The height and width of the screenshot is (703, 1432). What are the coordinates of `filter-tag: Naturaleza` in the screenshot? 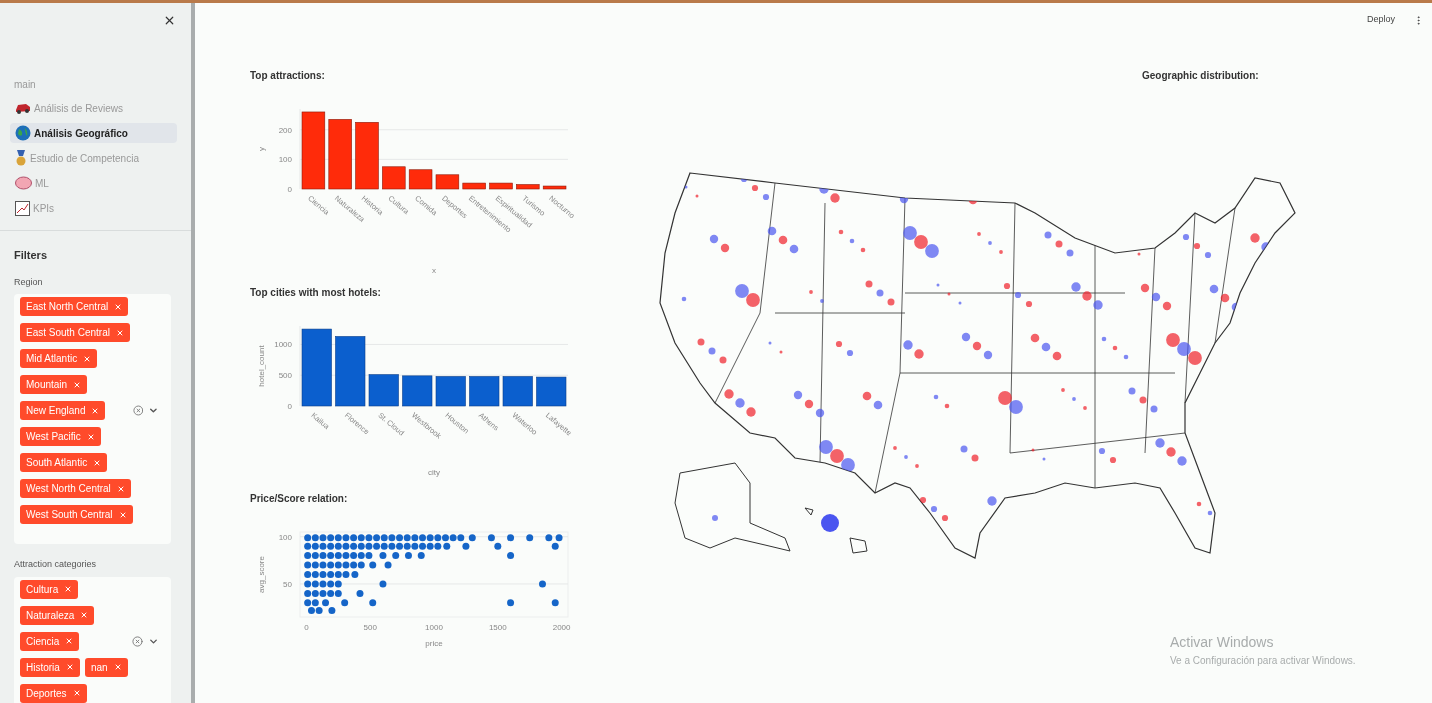 It's located at (57, 615).